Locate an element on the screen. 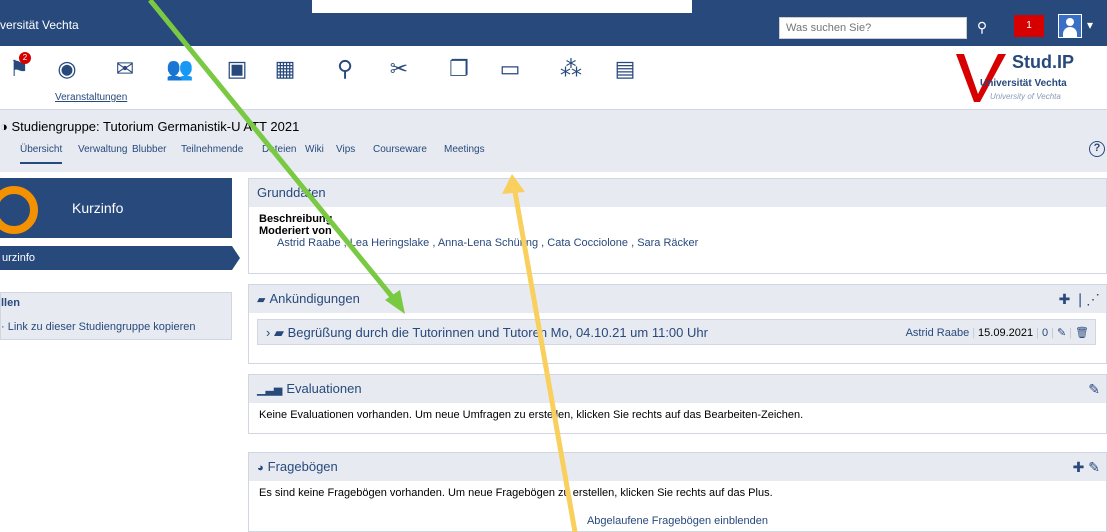  blank-area is located at coordinates (502, 6).